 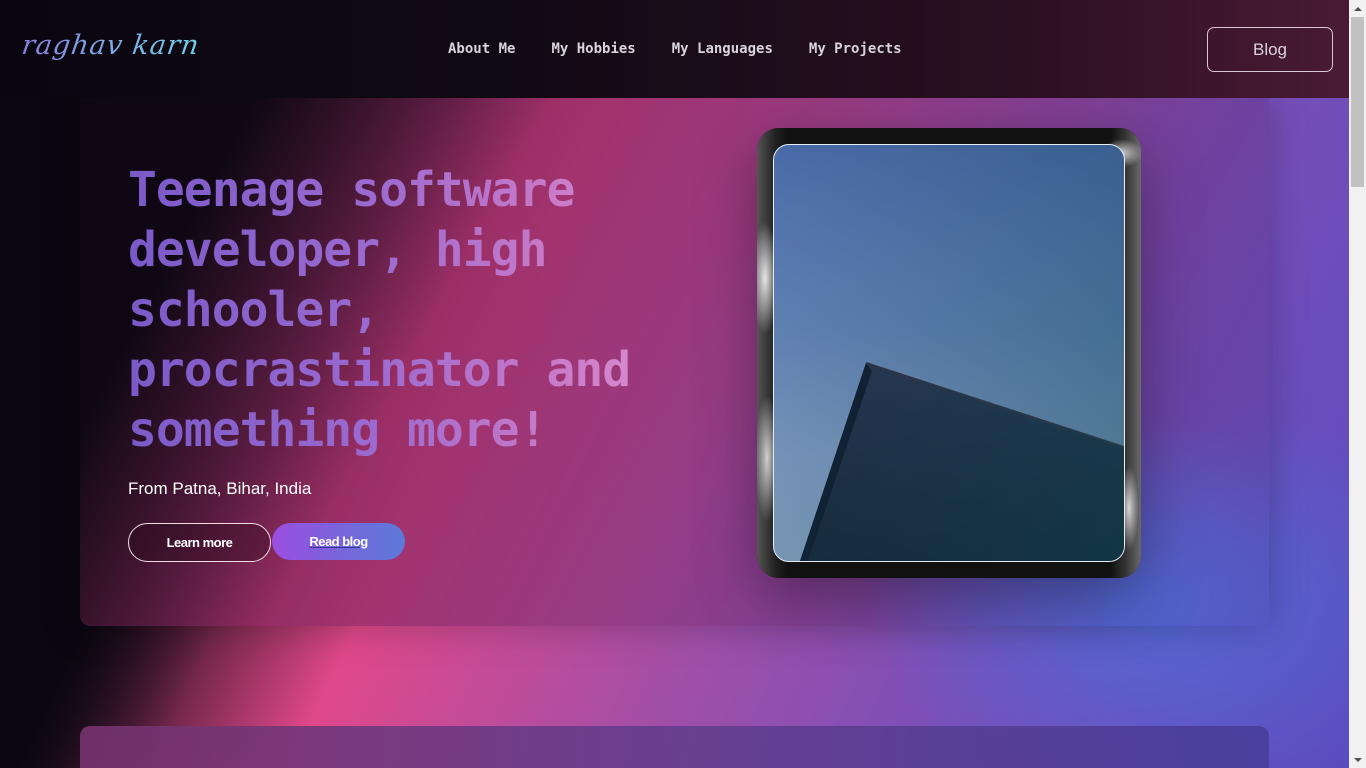 I want to click on learn-more-button: Learn more, so click(x=199, y=542).